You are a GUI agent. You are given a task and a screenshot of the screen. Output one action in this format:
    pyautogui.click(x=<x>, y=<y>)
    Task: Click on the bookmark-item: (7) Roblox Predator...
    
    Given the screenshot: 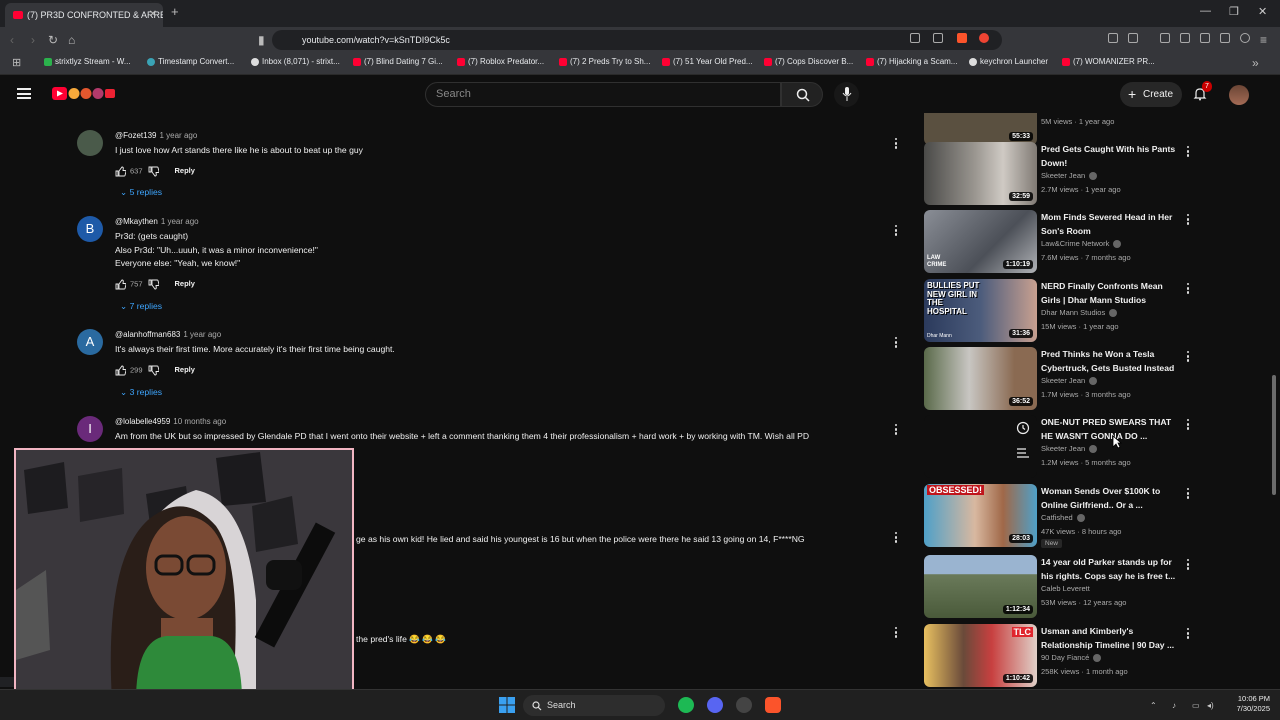 What is the action you would take?
    pyautogui.click(x=500, y=61)
    